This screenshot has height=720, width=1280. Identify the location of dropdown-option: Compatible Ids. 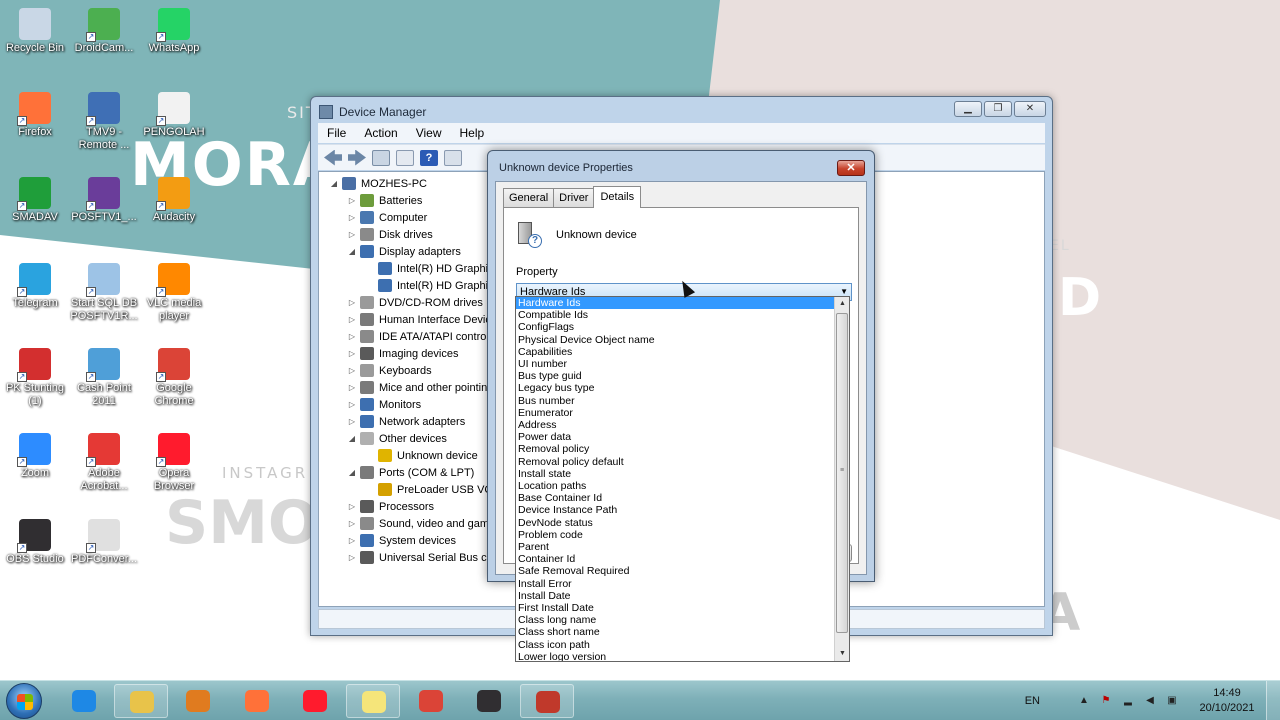
(675, 315).